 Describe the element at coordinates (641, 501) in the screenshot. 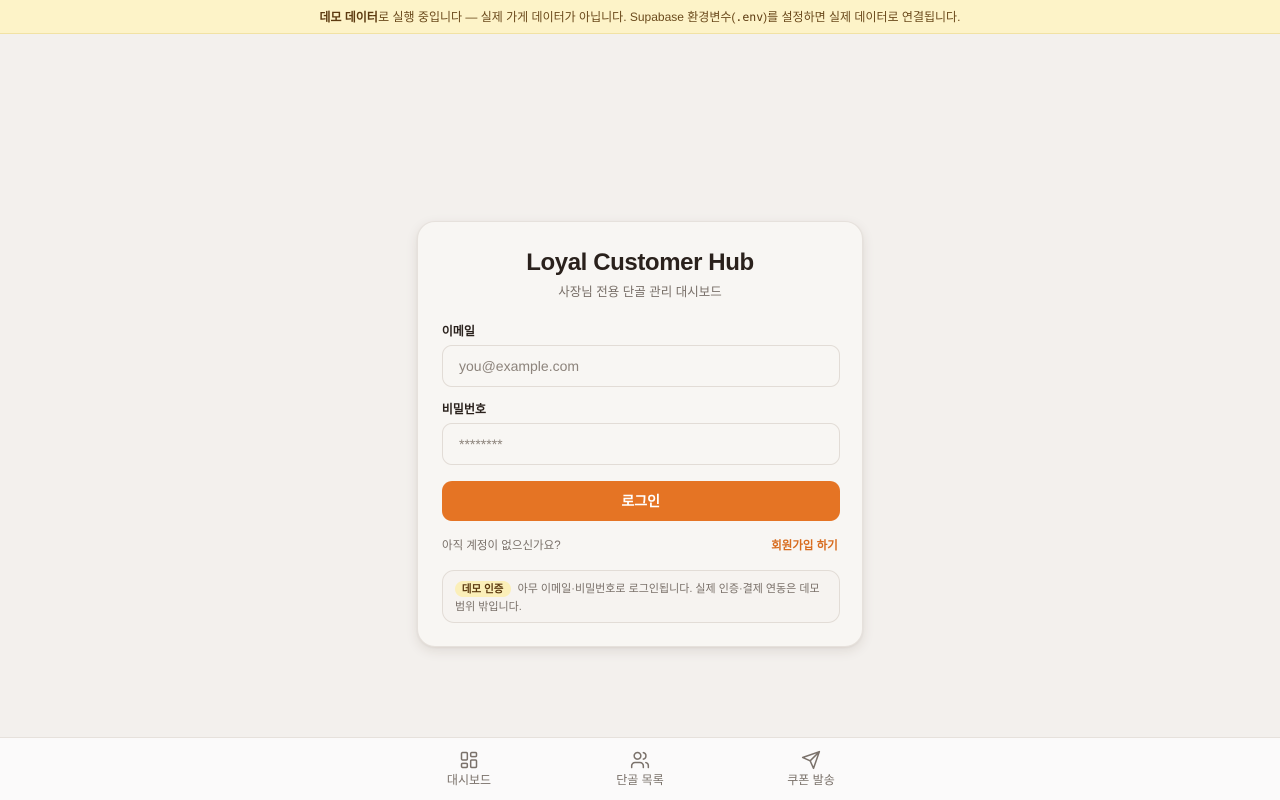

I see `login-button: 로그인` at that location.